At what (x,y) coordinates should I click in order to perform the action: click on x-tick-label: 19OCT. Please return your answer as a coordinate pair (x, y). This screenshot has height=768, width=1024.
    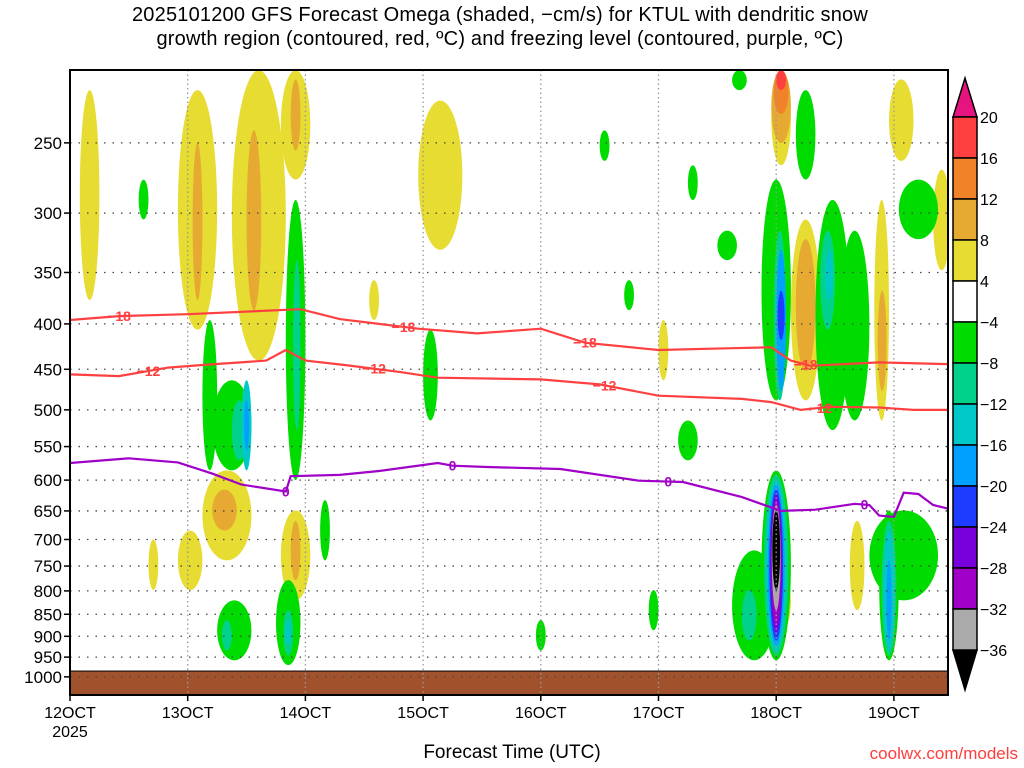
    Looking at the image, I should click on (894, 713).